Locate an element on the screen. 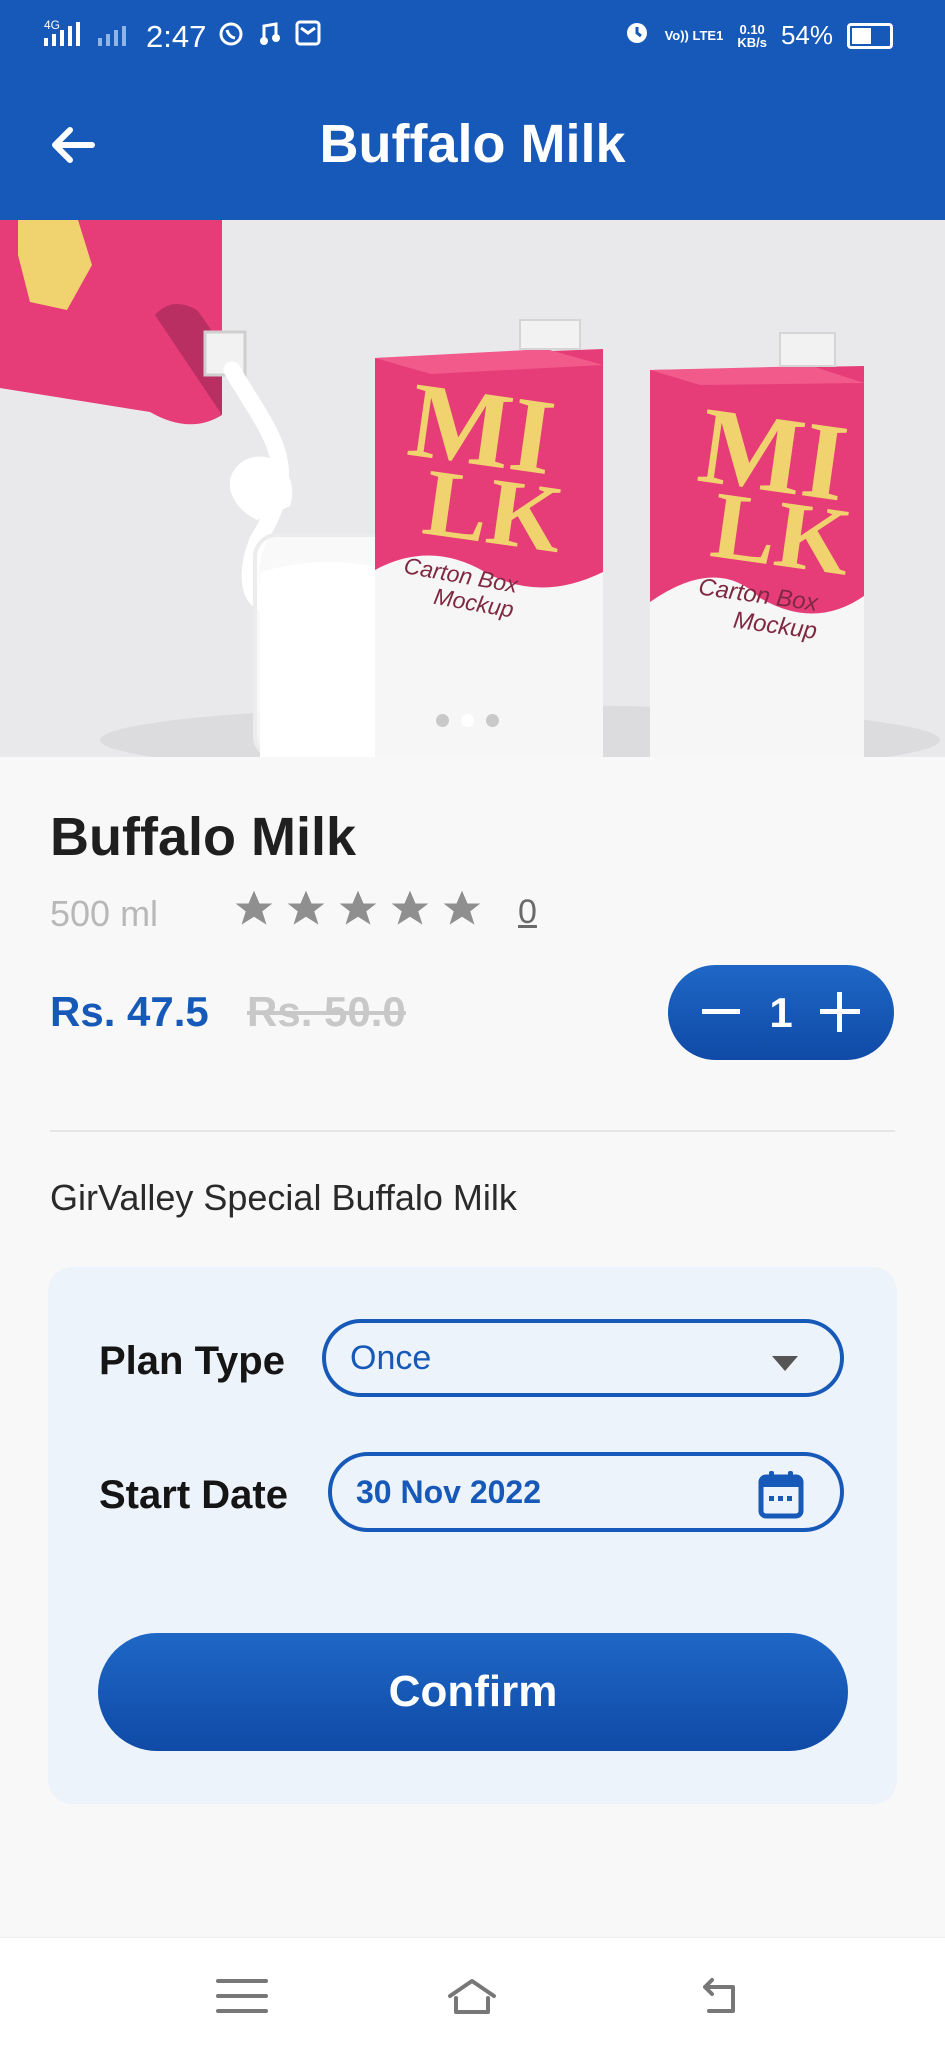  quantity-stepper: 1 is located at coordinates (781, 1012).